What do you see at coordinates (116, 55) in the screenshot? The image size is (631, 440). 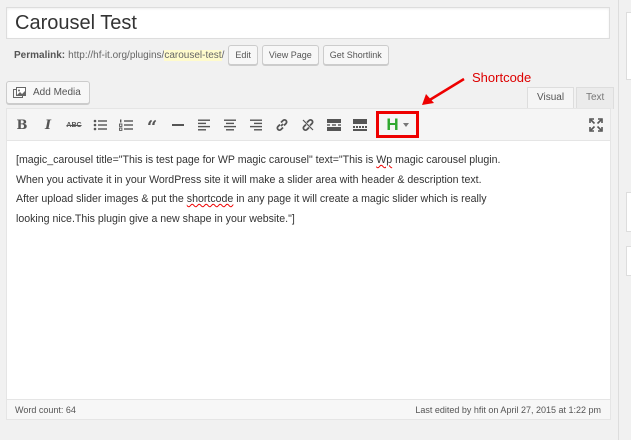 I see `permalink-url-prefix: http://hf-it.org/plugins/` at bounding box center [116, 55].